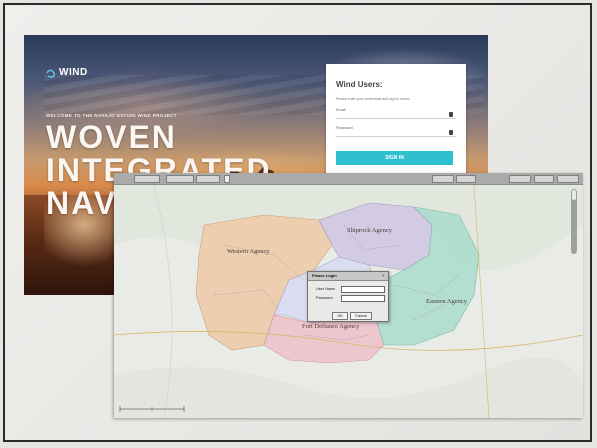 Image resolution: width=597 pixels, height=448 pixels. I want to click on email-label: Email, so click(341, 110).